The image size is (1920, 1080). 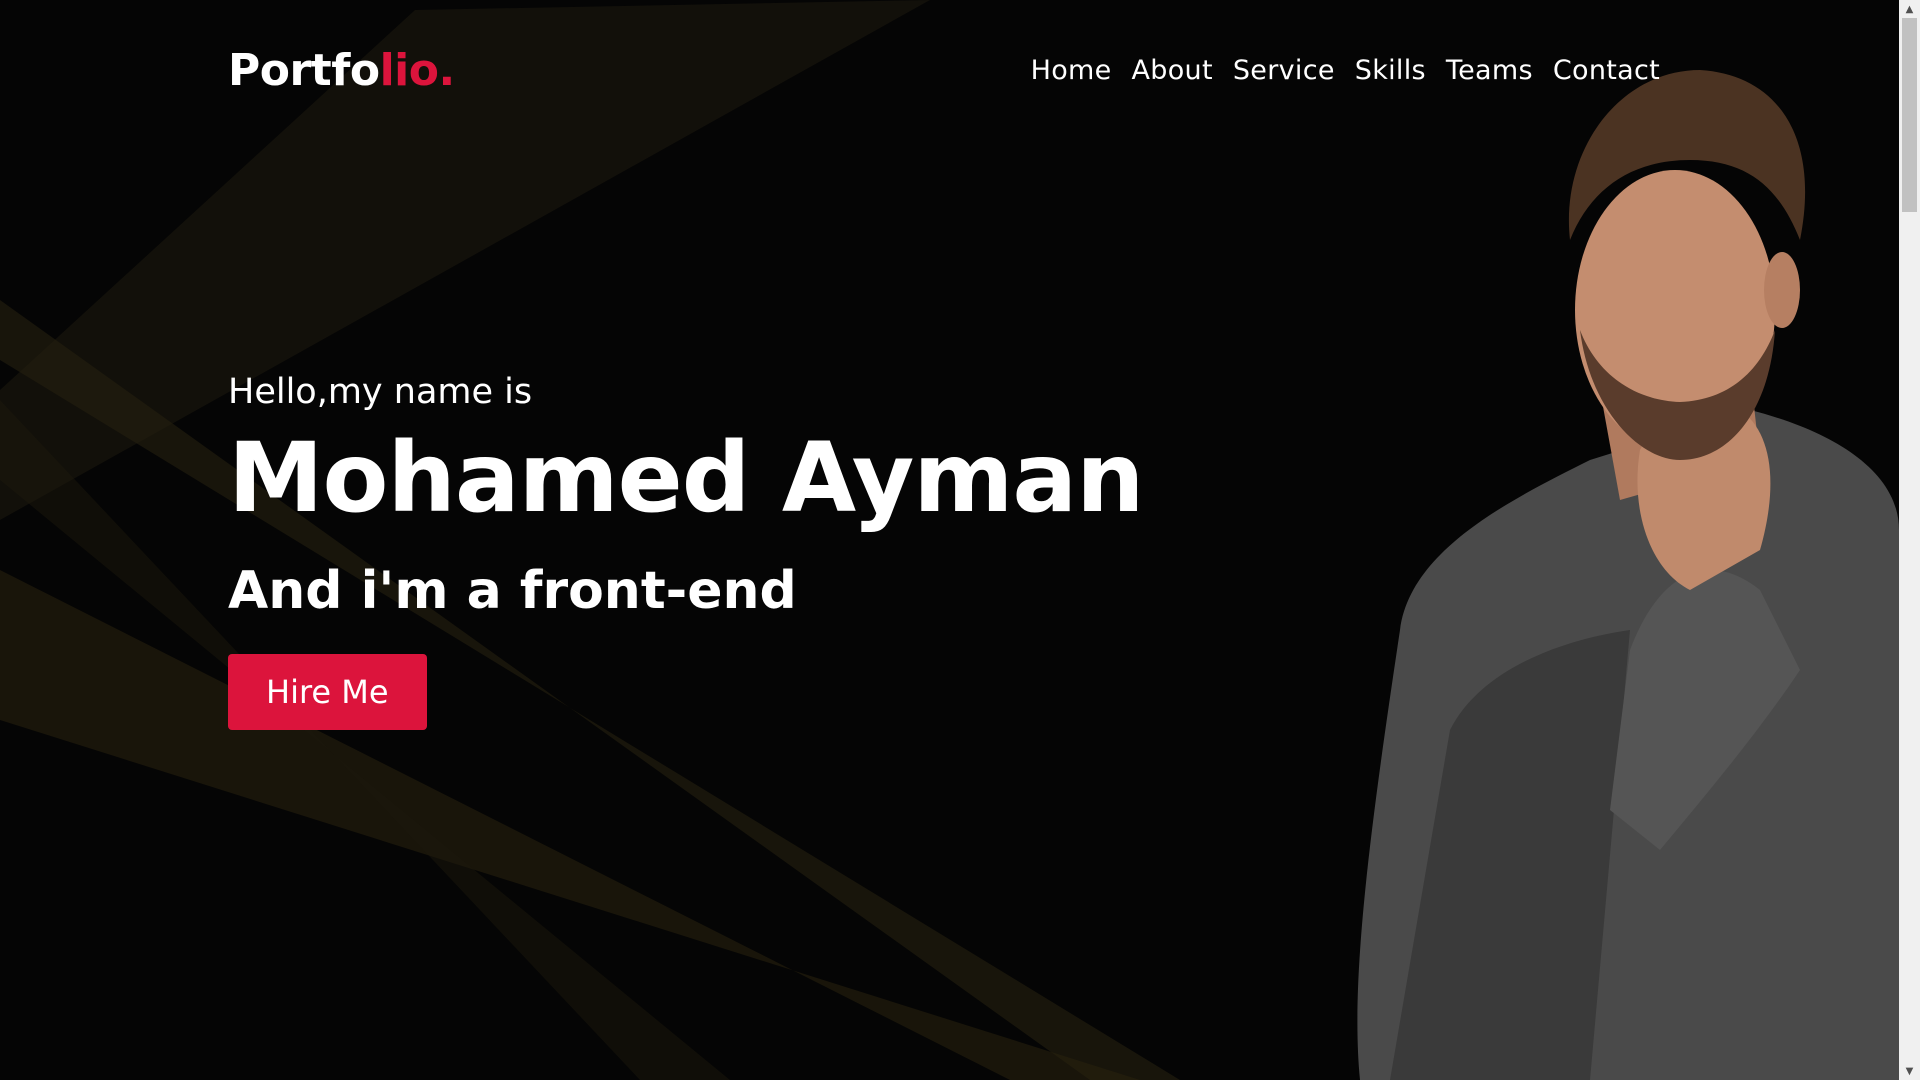 I want to click on main-nav: Home About Service Skills Teams Contact, so click(x=1345, y=70).